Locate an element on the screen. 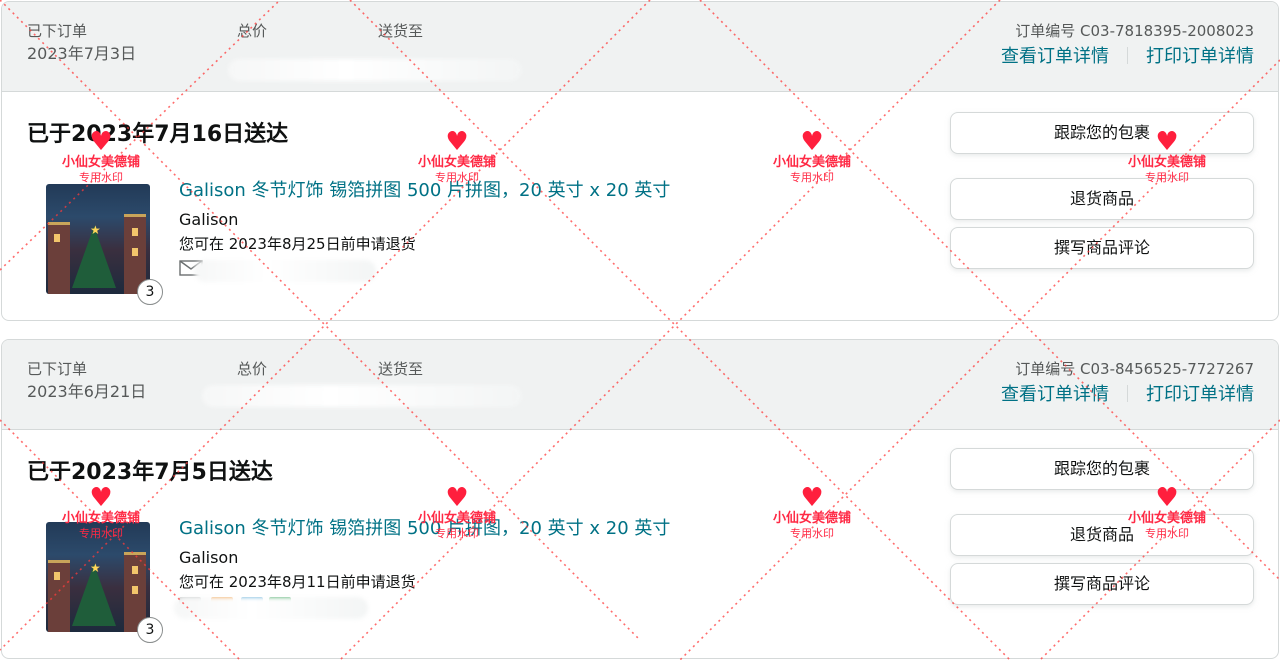 The width and height of the screenshot is (1280, 660). delivery-status: 已于2023年7月16日送达 is located at coordinates (158, 134).